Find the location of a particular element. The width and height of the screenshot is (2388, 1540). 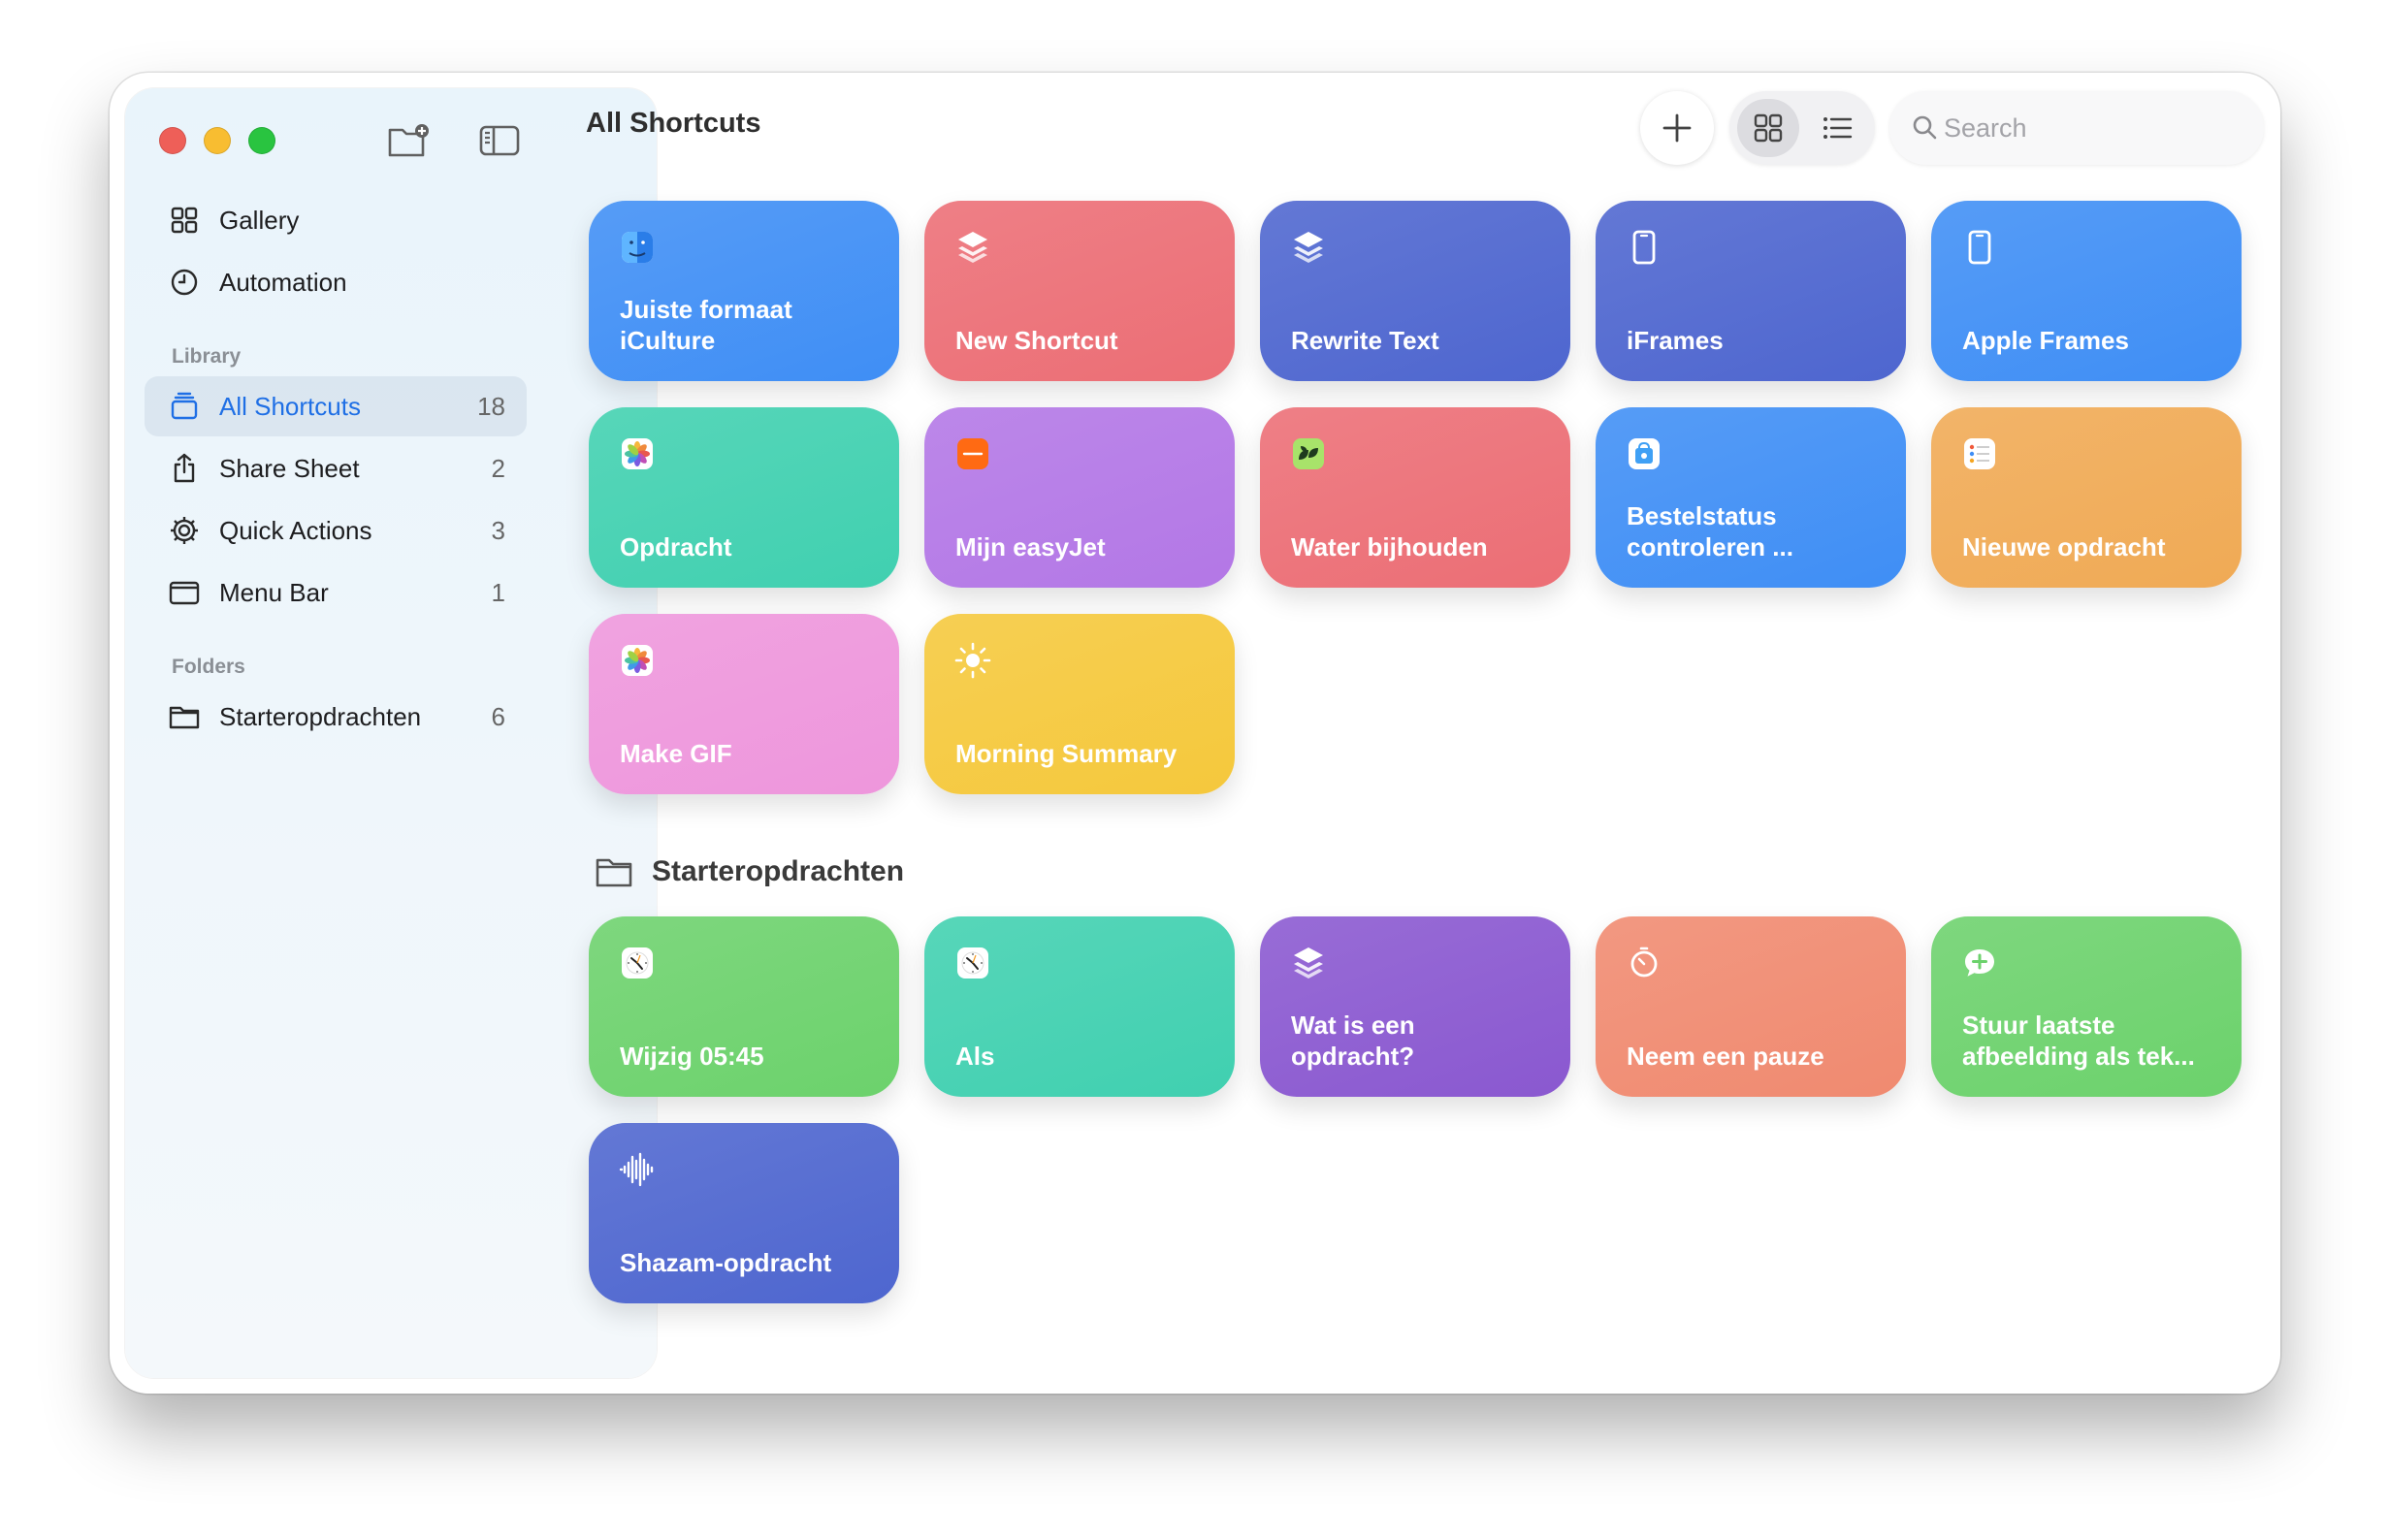

shortcut-tile-label: Mijn easyJet is located at coordinates (1030, 546).